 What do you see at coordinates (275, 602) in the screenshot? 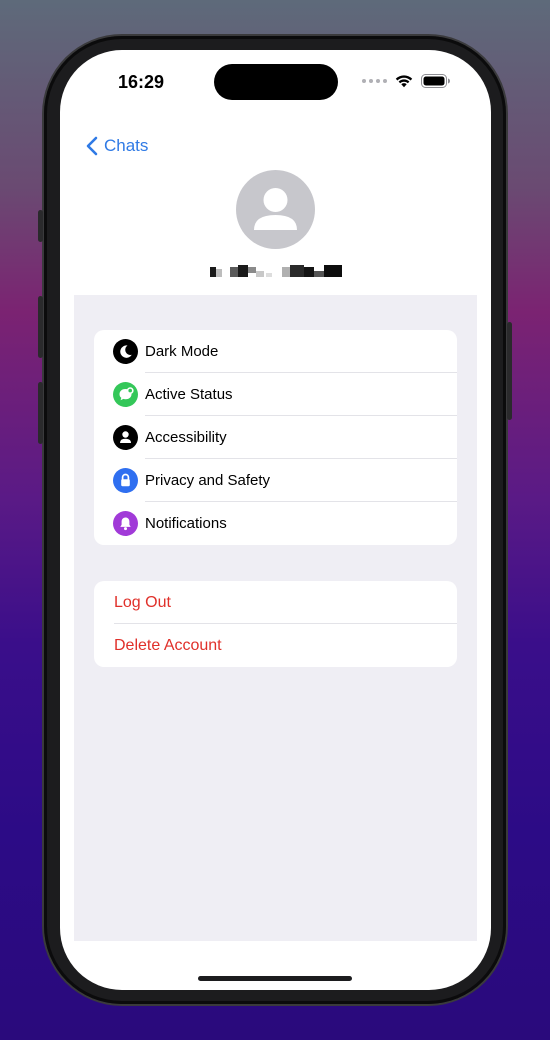
I see `log-out-button: Log Out` at bounding box center [275, 602].